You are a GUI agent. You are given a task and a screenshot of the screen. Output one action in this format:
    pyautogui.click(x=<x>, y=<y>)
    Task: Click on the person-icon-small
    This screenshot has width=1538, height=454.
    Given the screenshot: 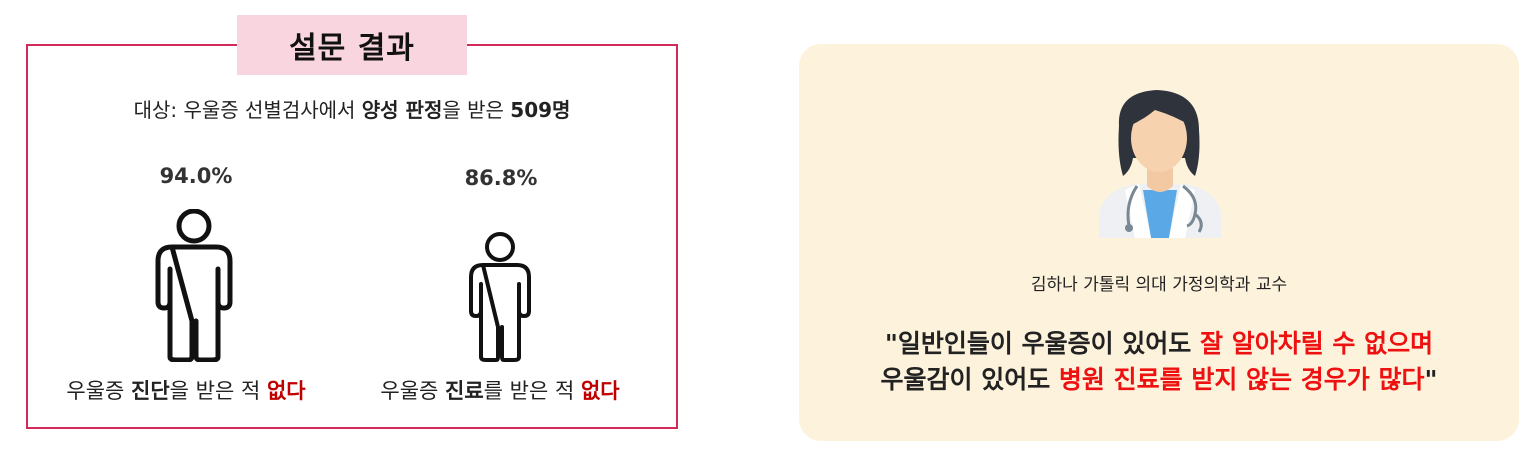 What is the action you would take?
    pyautogui.click(x=500, y=297)
    